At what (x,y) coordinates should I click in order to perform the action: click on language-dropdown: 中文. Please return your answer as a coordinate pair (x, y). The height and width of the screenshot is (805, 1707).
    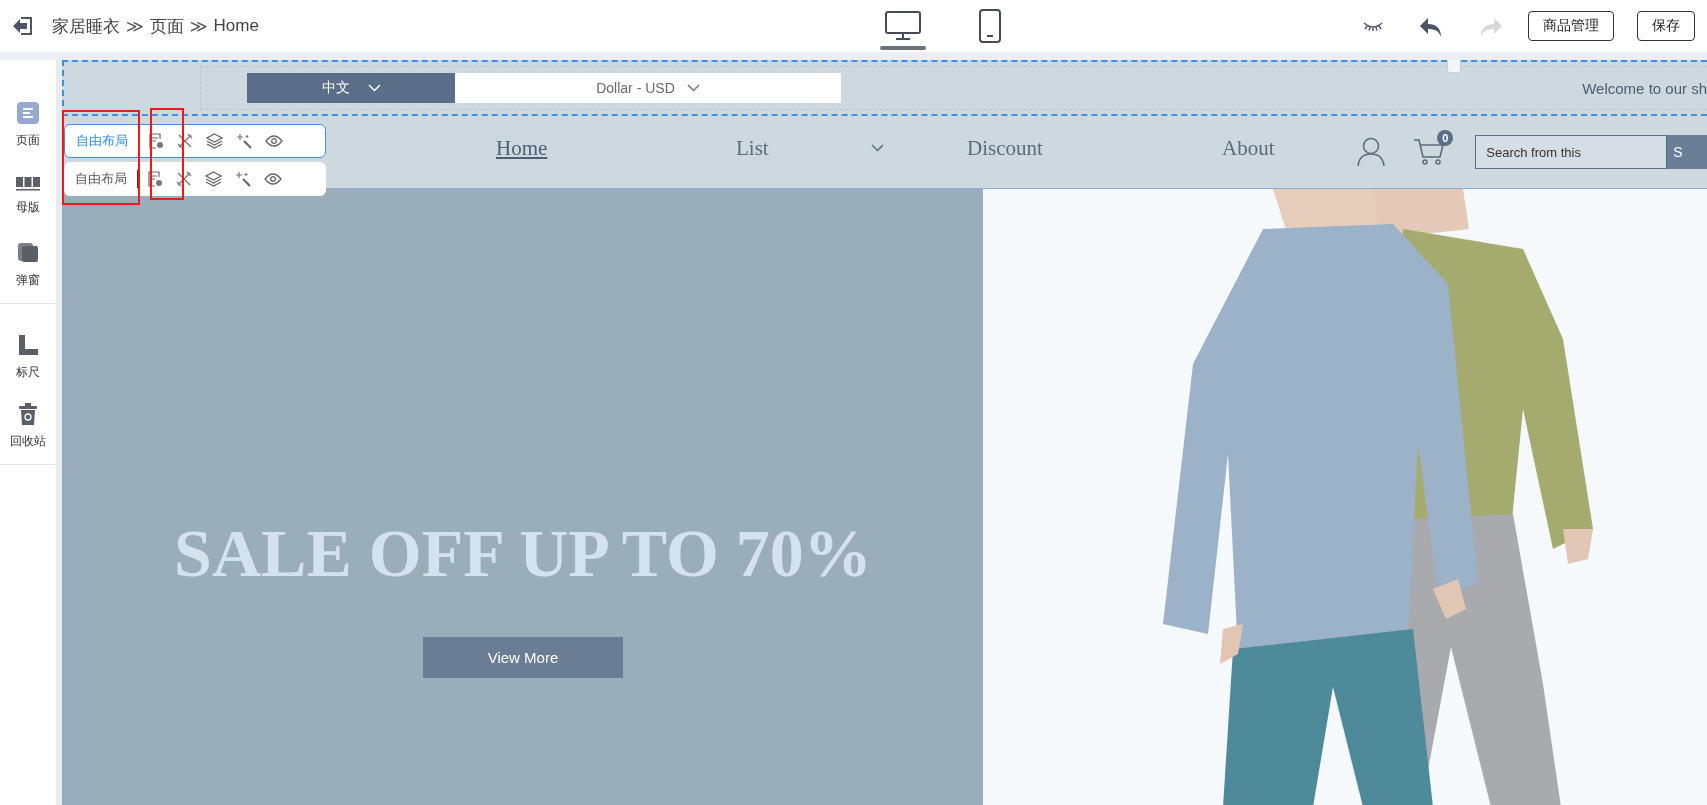
    Looking at the image, I should click on (351, 88).